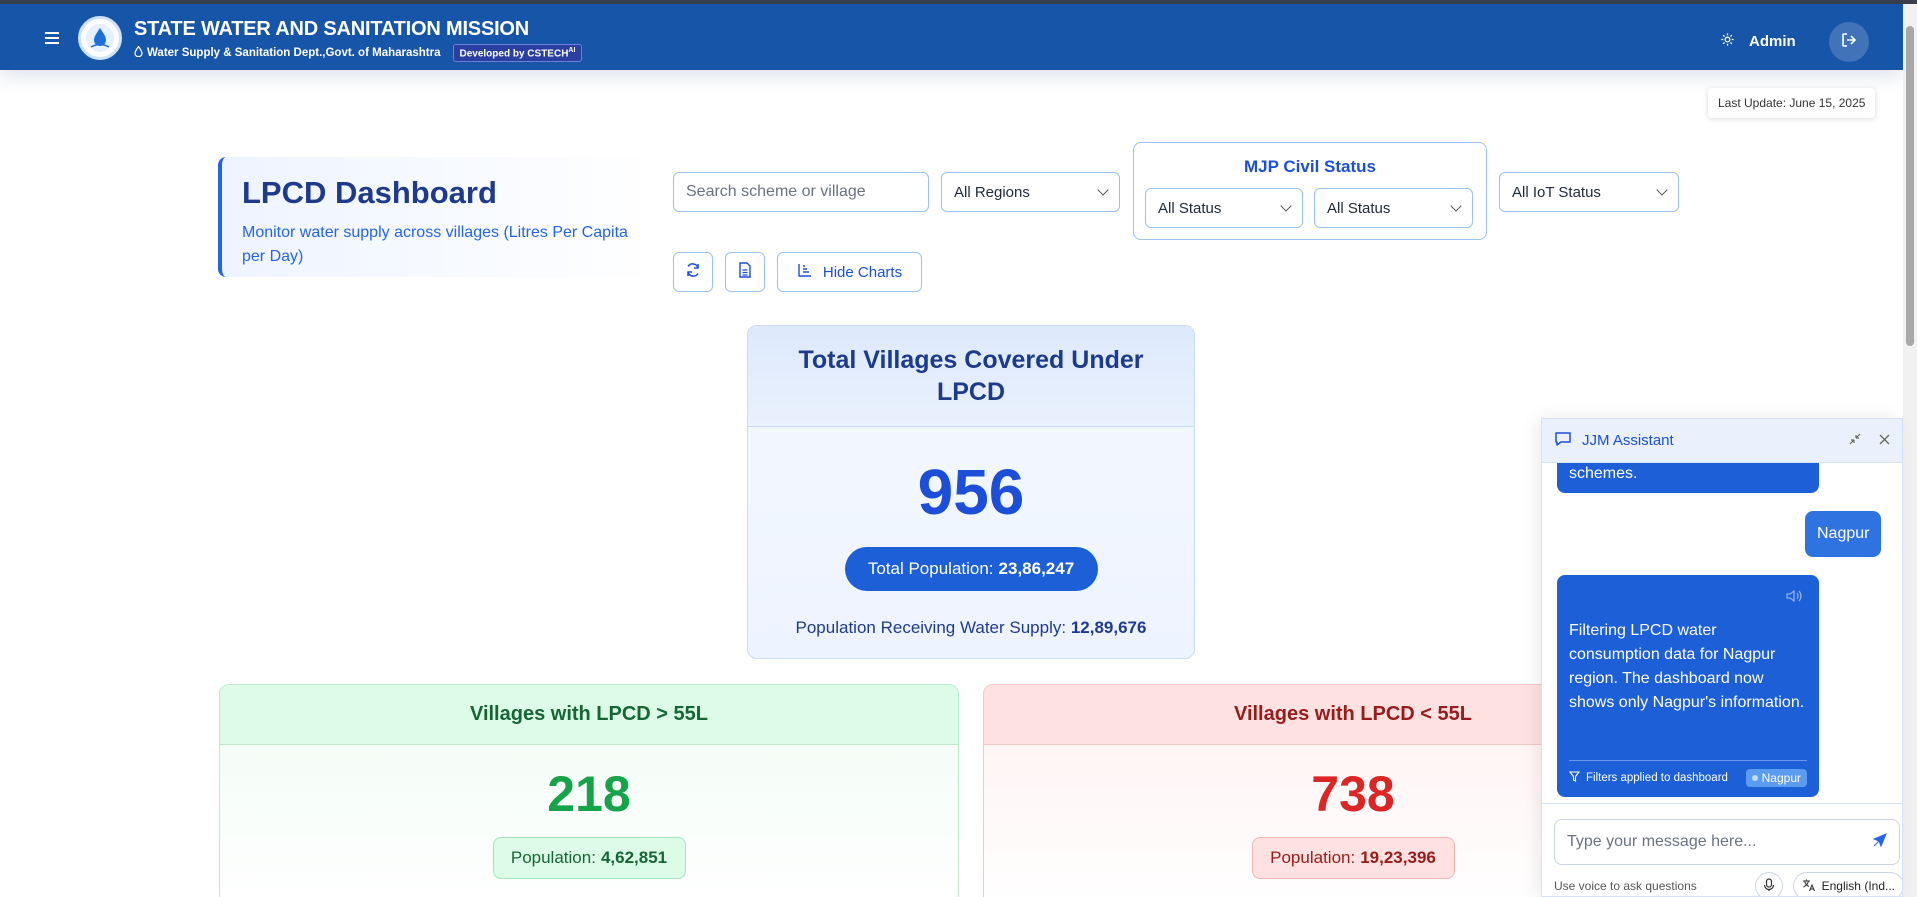 Image resolution: width=1917 pixels, height=897 pixels. What do you see at coordinates (1556, 192) in the screenshot?
I see `iot-status-select-value: All IoT Status` at bounding box center [1556, 192].